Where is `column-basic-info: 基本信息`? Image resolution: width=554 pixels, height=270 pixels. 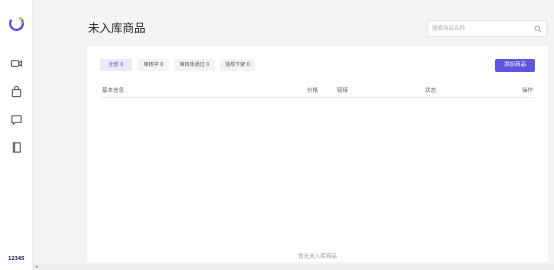
column-basic-info: 基本信息 is located at coordinates (113, 91).